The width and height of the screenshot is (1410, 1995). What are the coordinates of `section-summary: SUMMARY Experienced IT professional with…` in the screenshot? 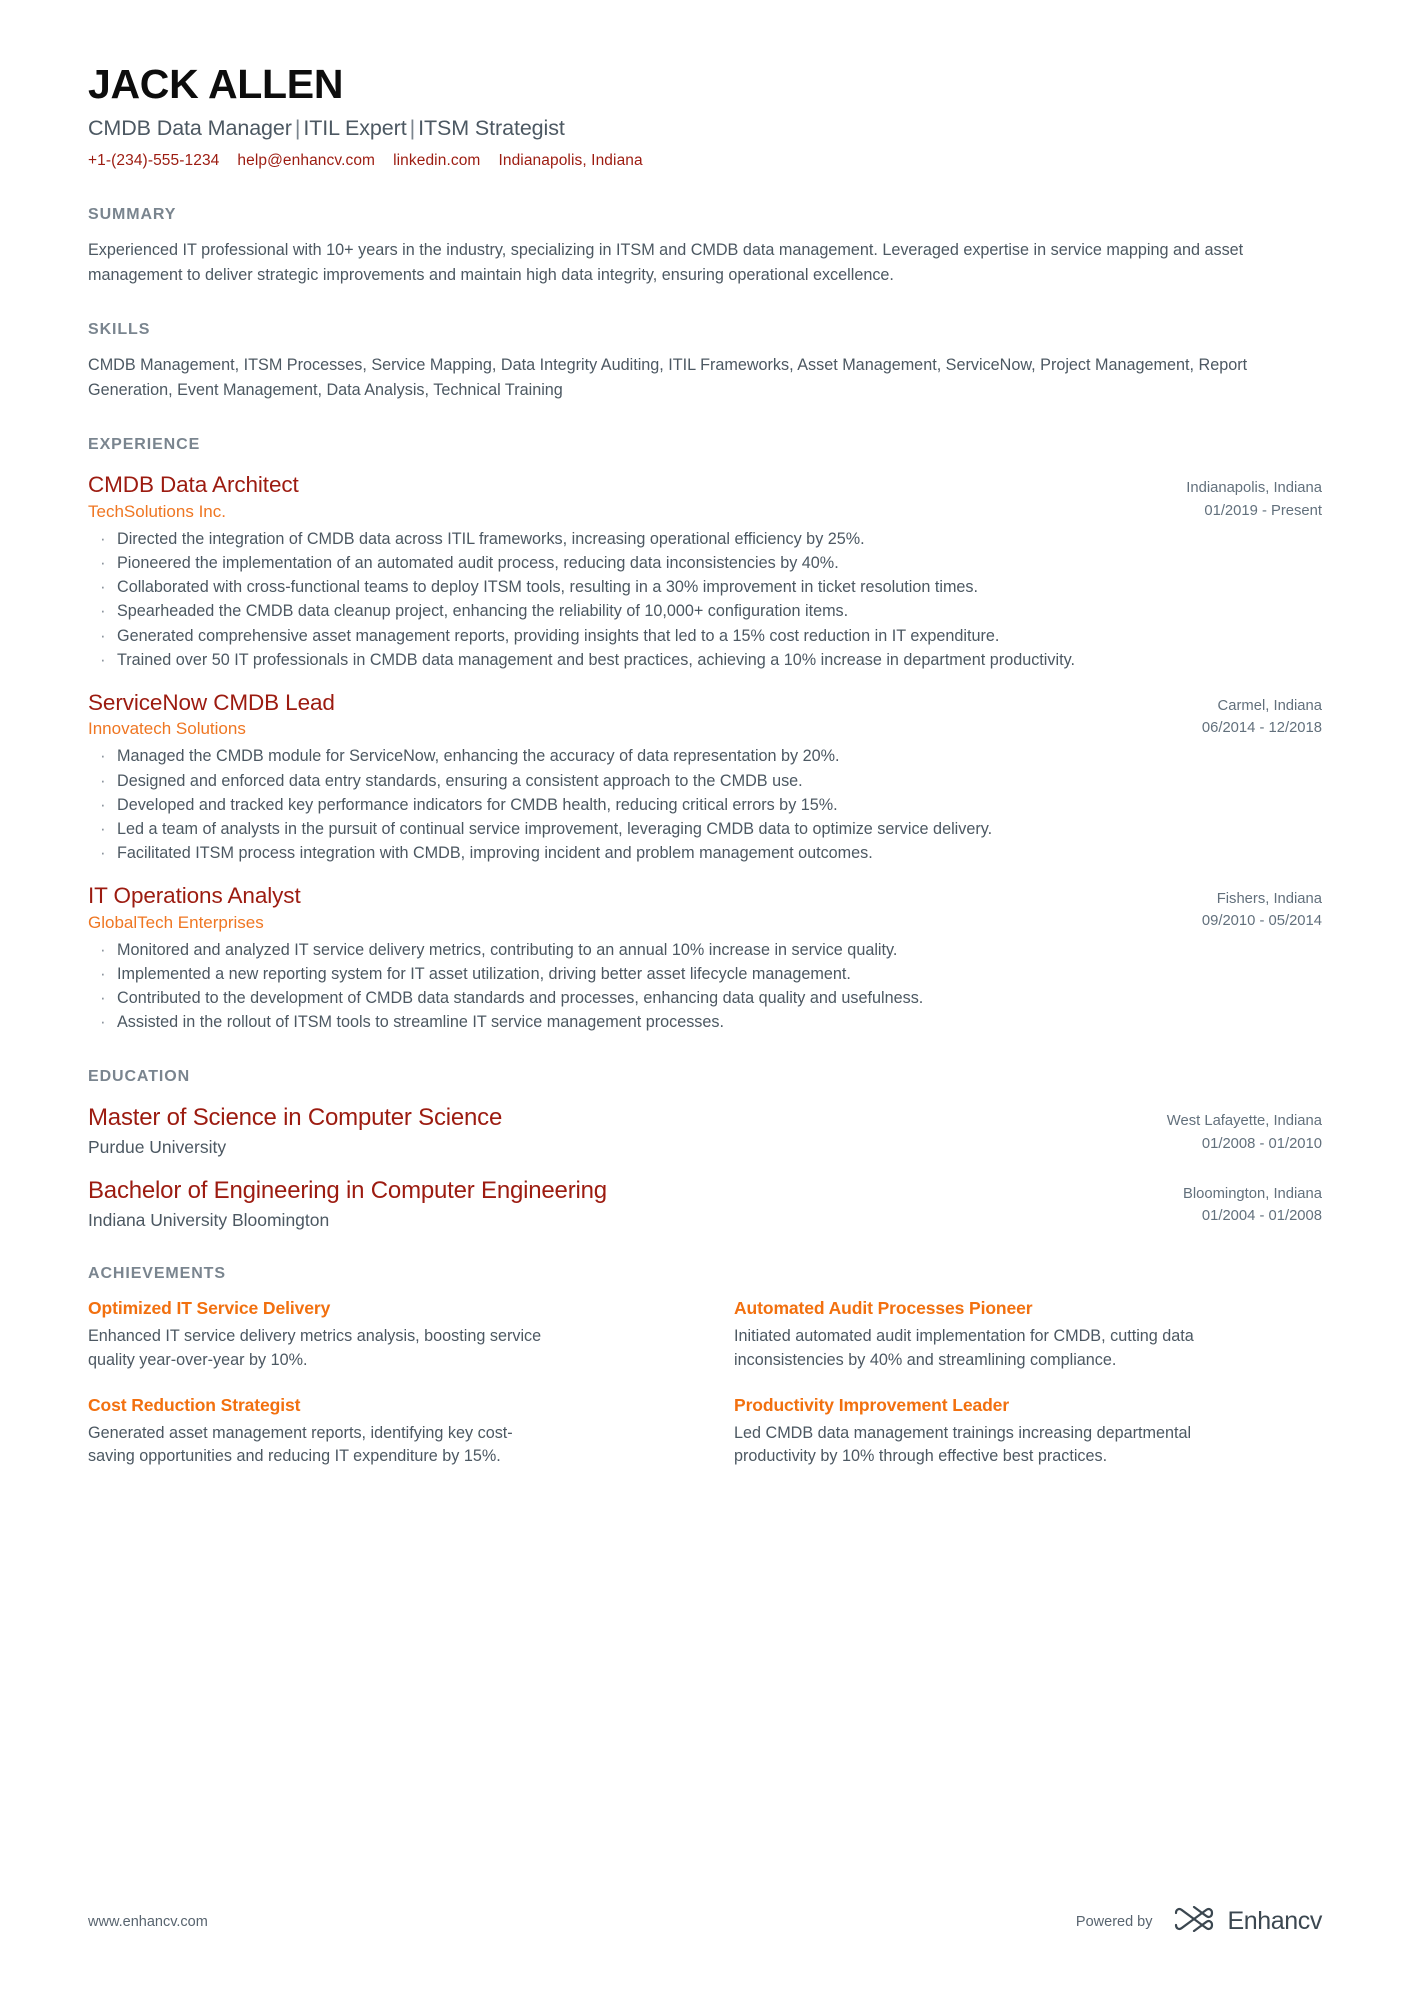 It's located at (705, 246).